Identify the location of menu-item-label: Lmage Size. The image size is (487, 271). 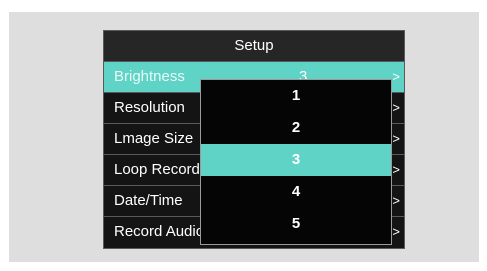
(154, 138).